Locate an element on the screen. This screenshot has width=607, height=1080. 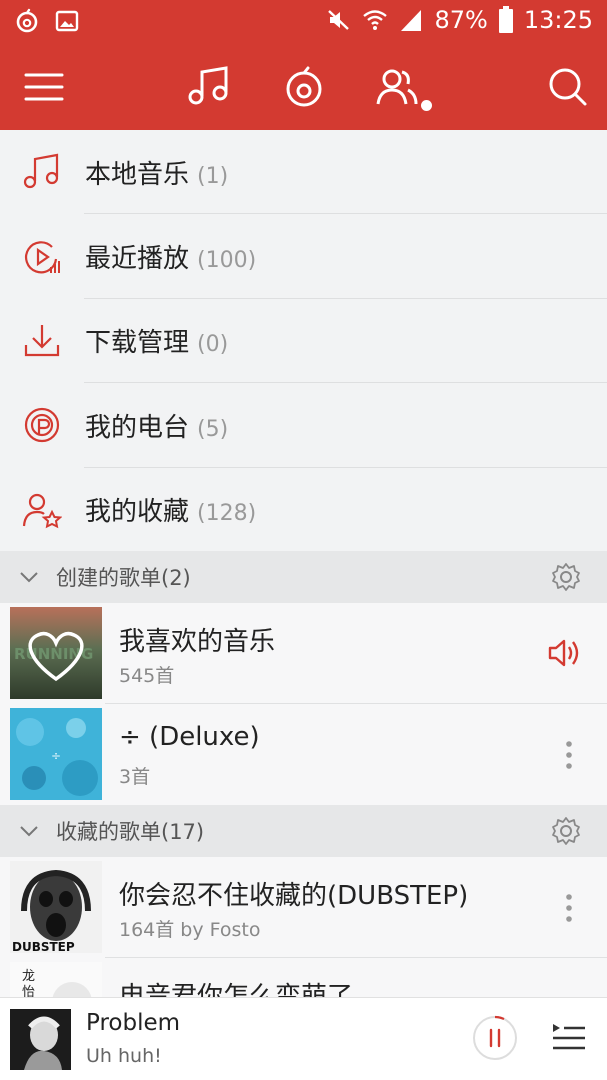
app-header is located at coordinates (303, 87).